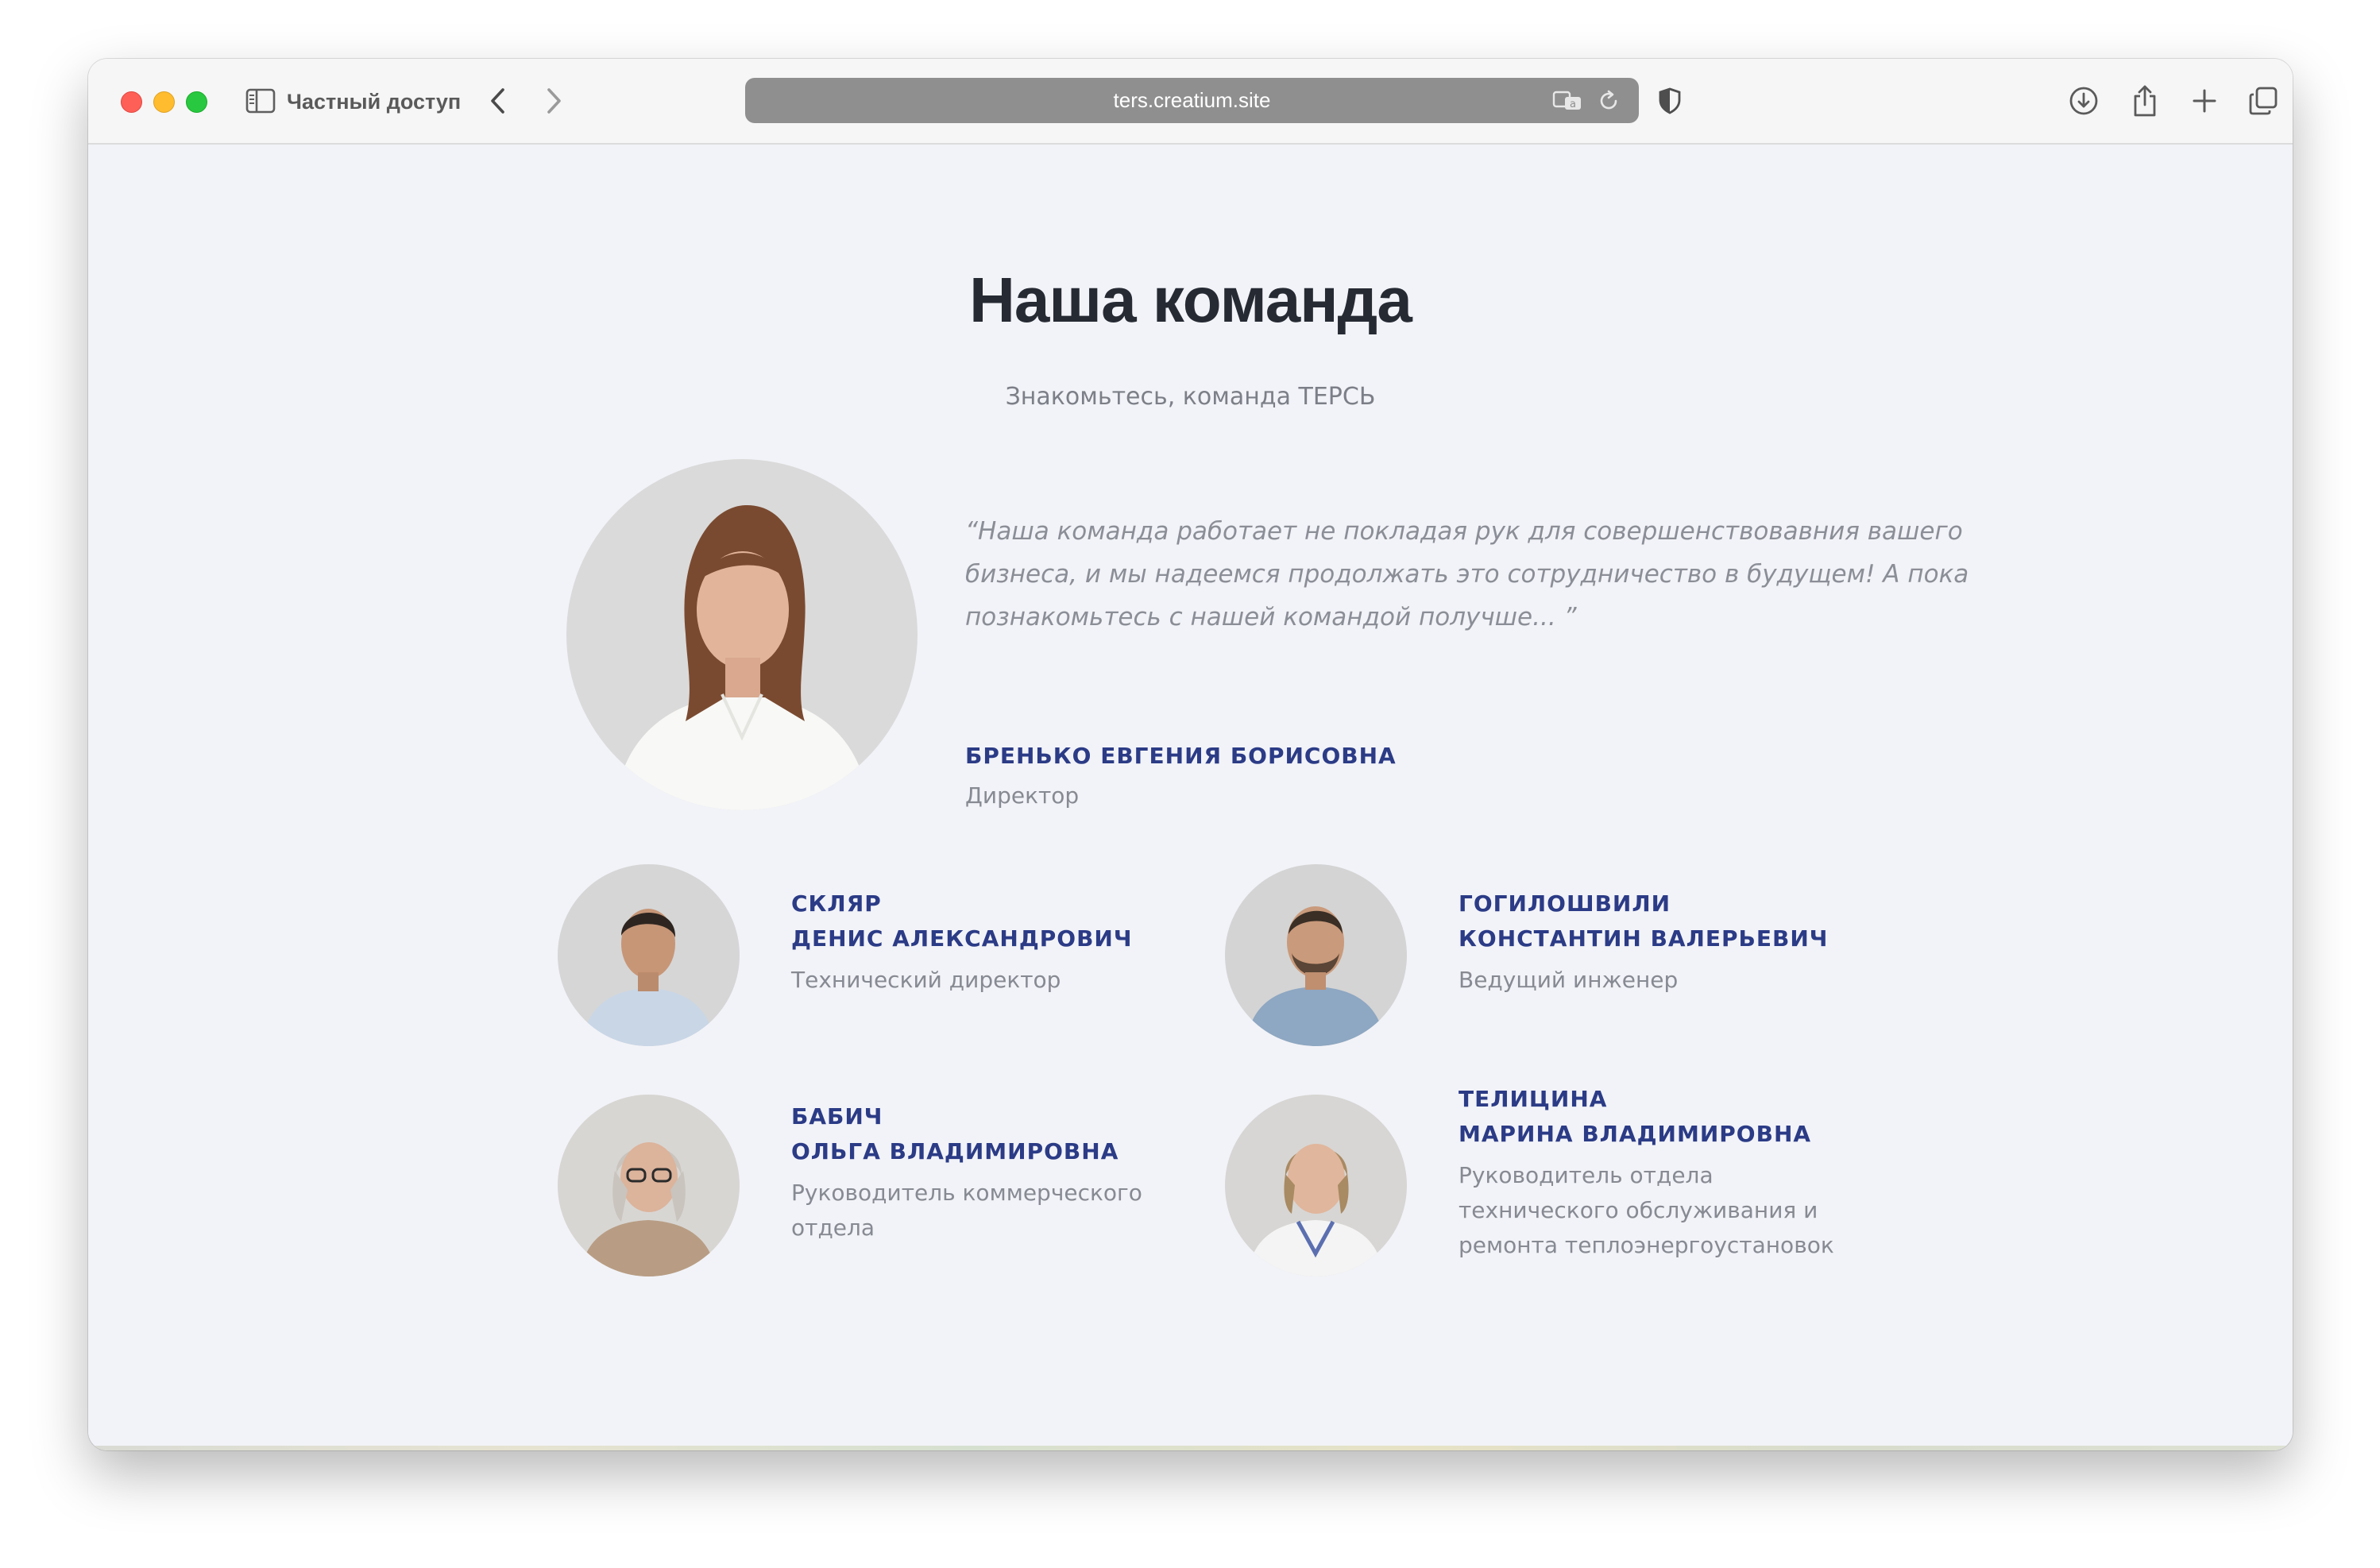 This screenshot has width=2380, height=1568. What do you see at coordinates (1646, 1245) in the screenshot?
I see `team-member-role: ремонта теплоэнергоустановок` at bounding box center [1646, 1245].